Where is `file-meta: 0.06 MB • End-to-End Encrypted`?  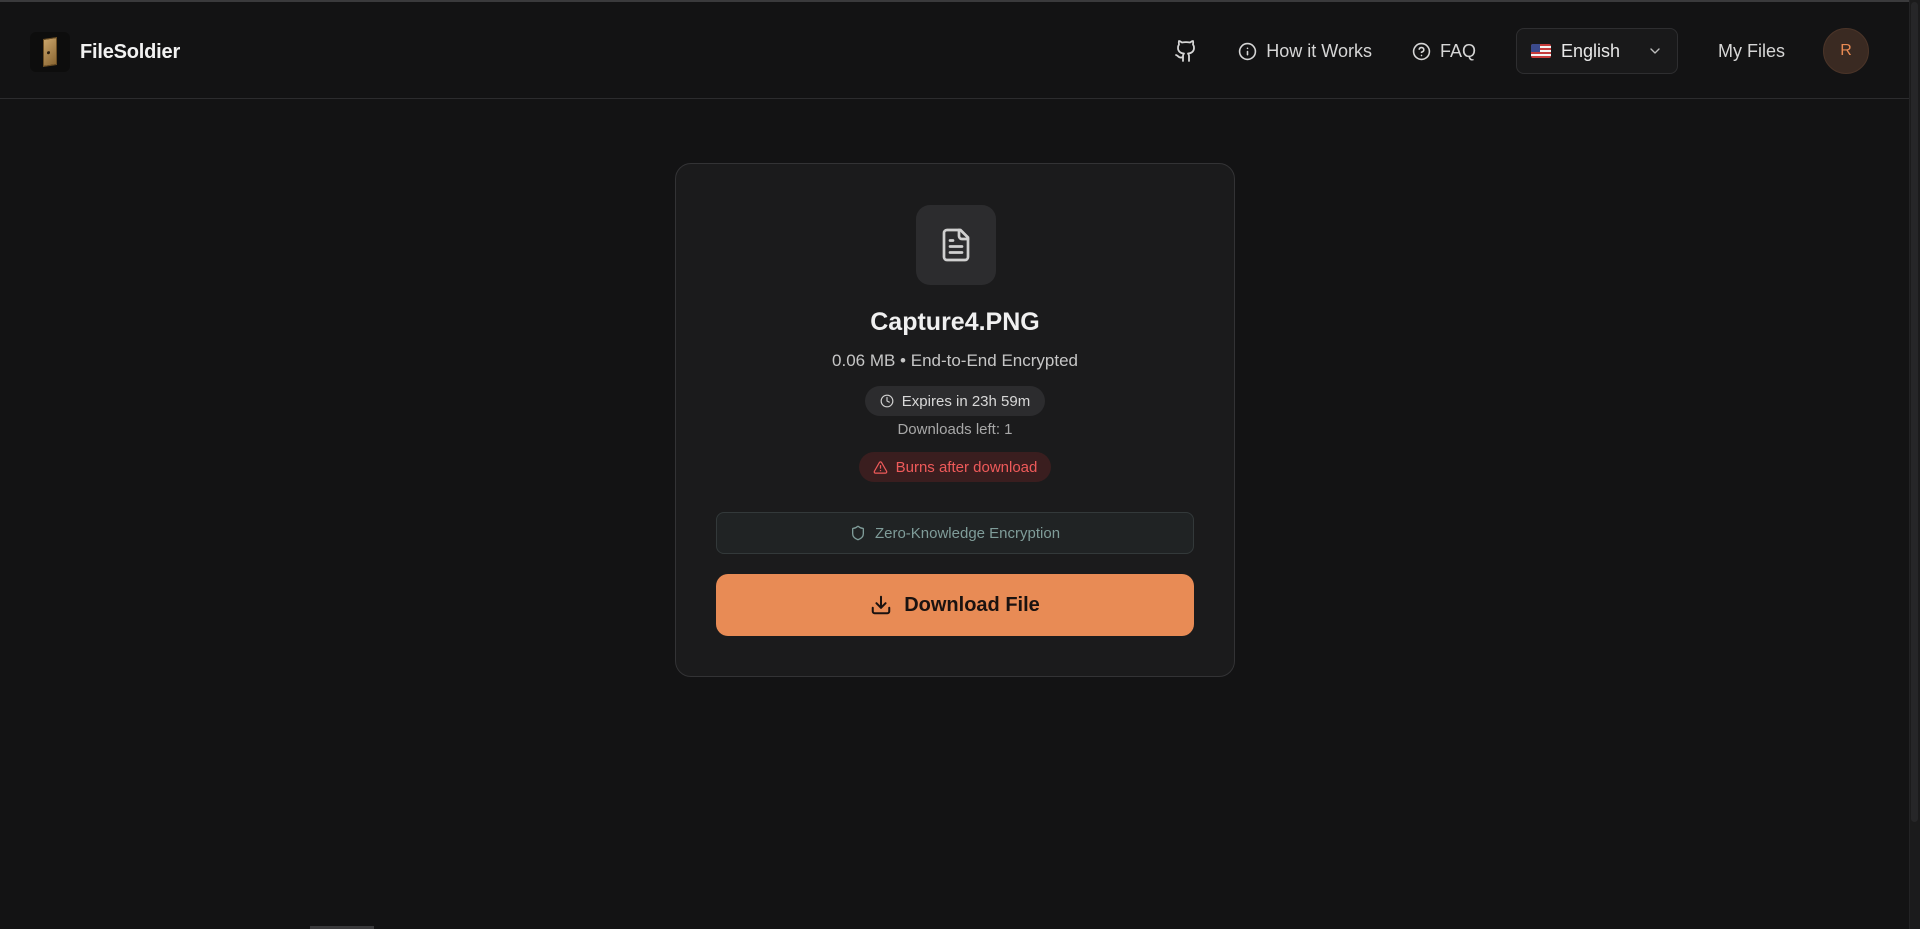 file-meta: 0.06 MB • End-to-End Encrypted is located at coordinates (955, 360).